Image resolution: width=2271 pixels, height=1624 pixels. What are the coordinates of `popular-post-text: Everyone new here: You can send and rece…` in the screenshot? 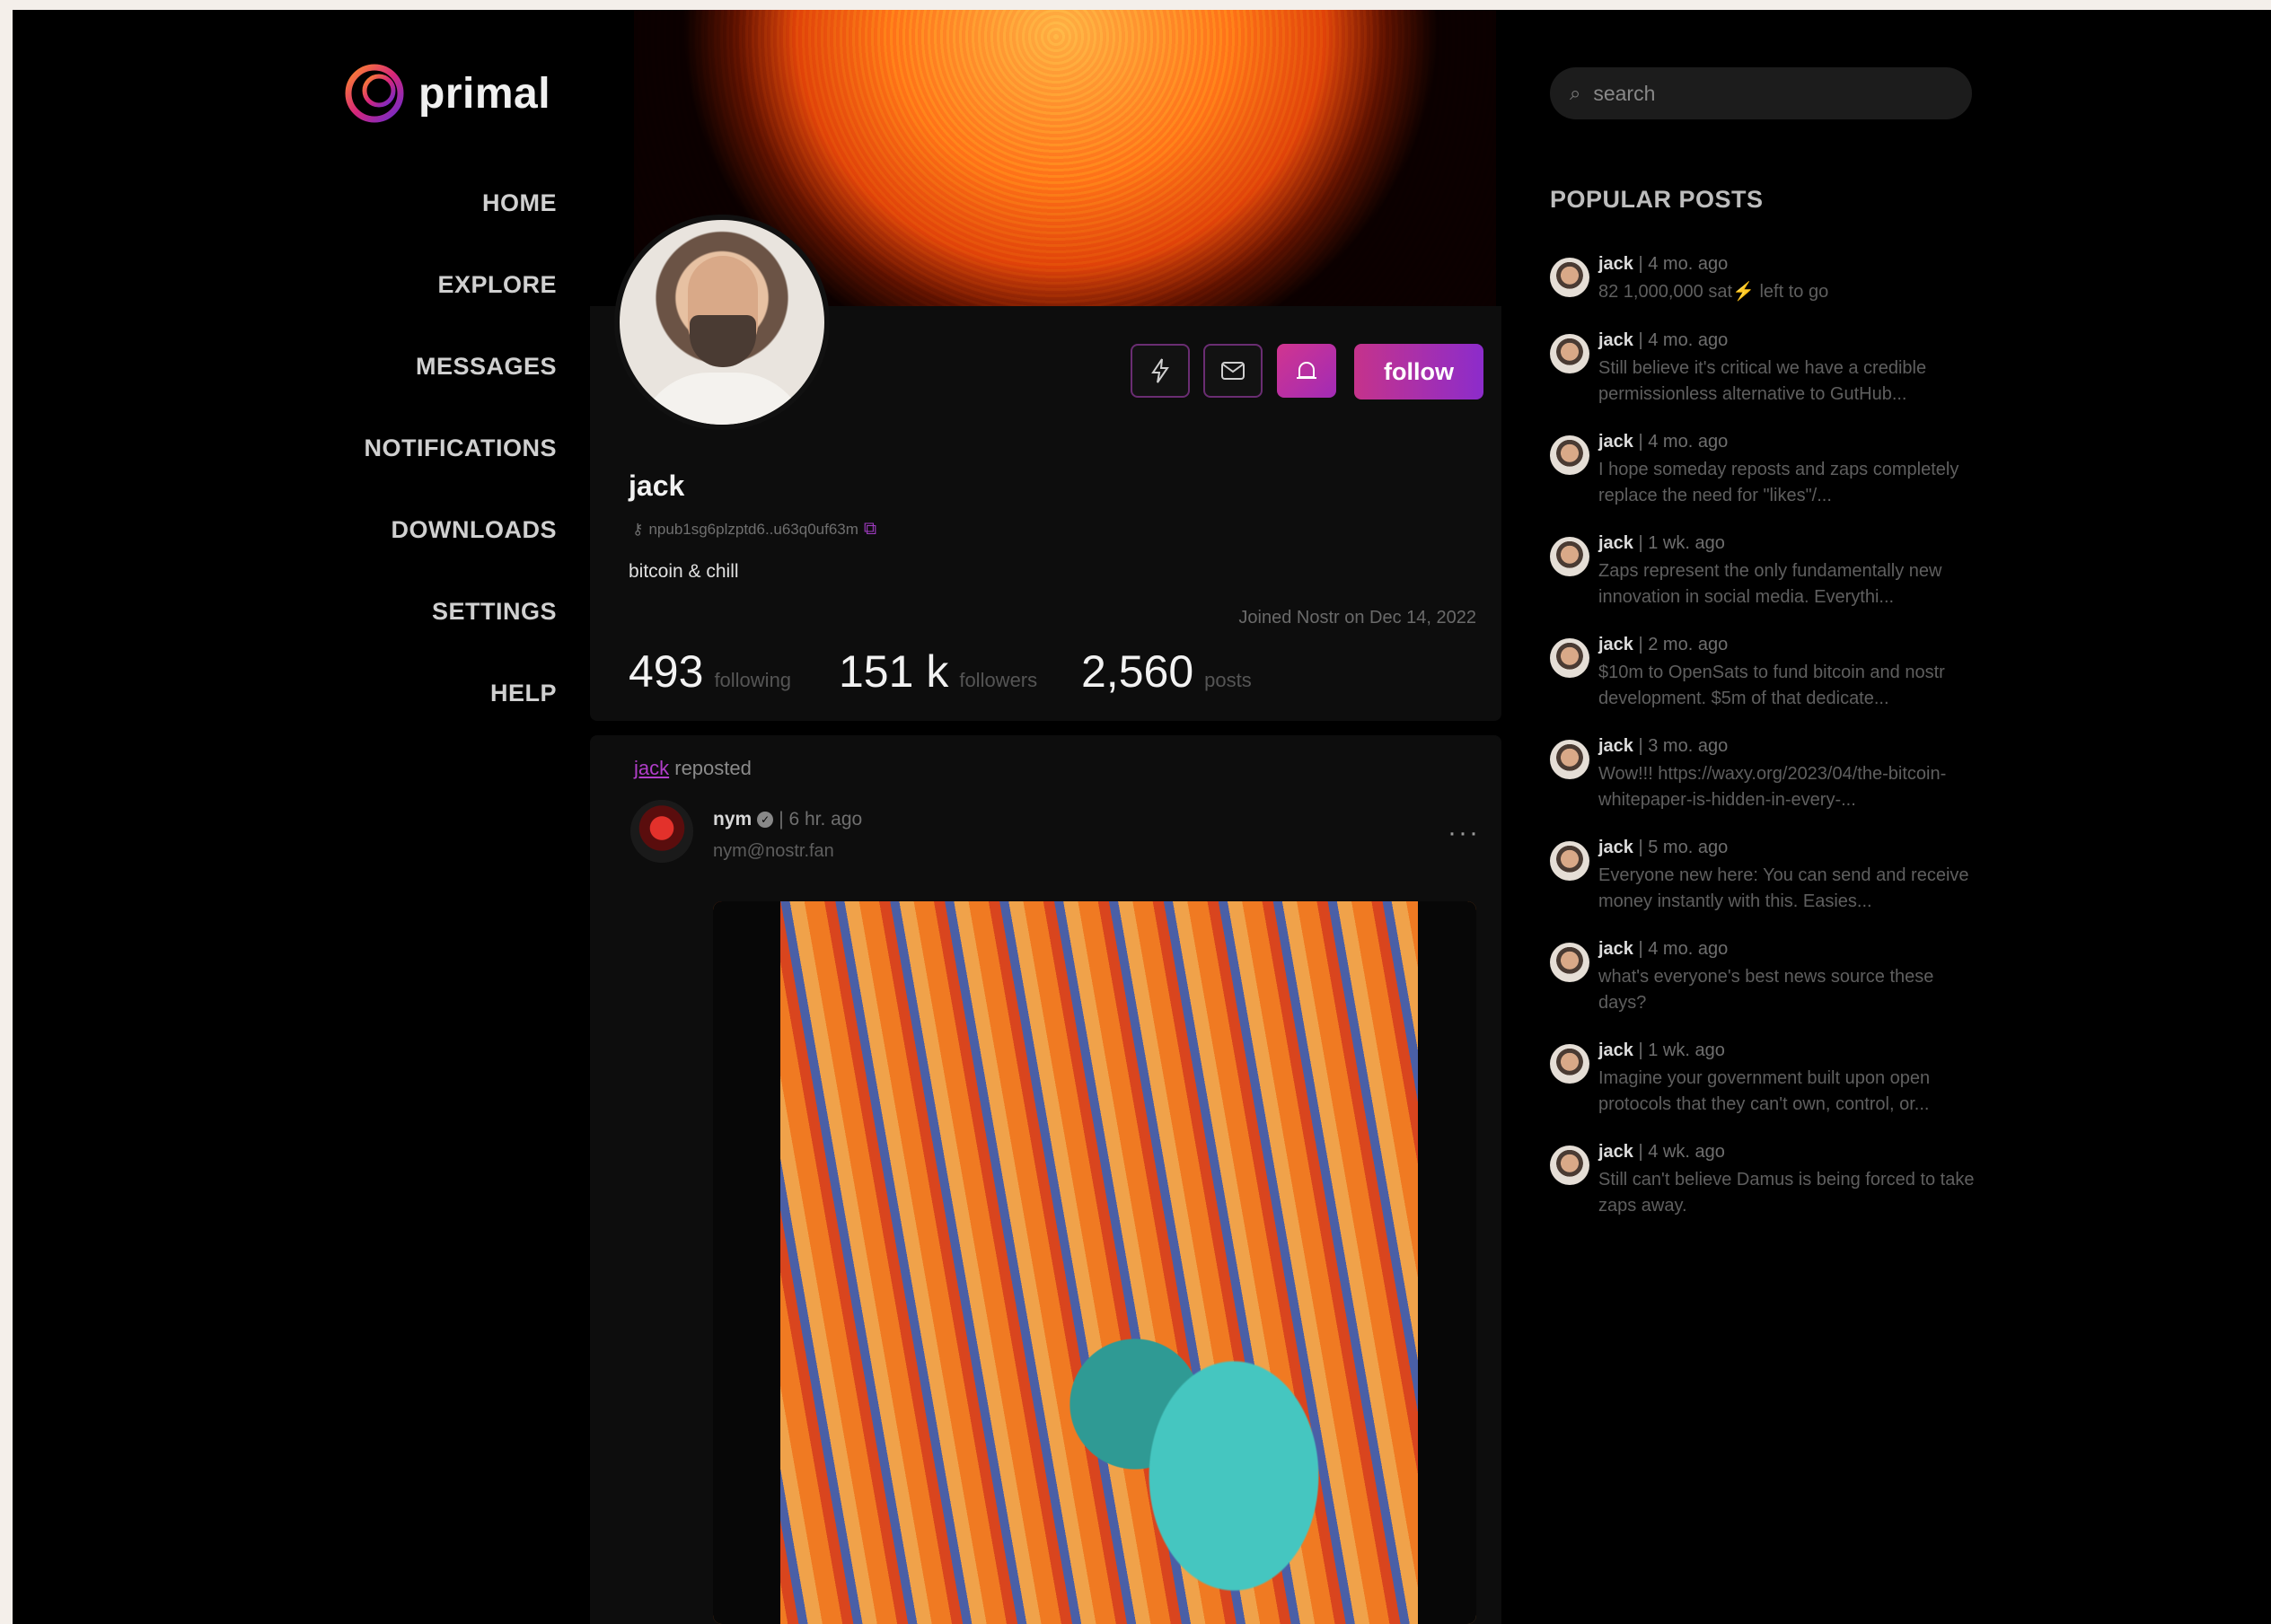 It's located at (1783, 888).